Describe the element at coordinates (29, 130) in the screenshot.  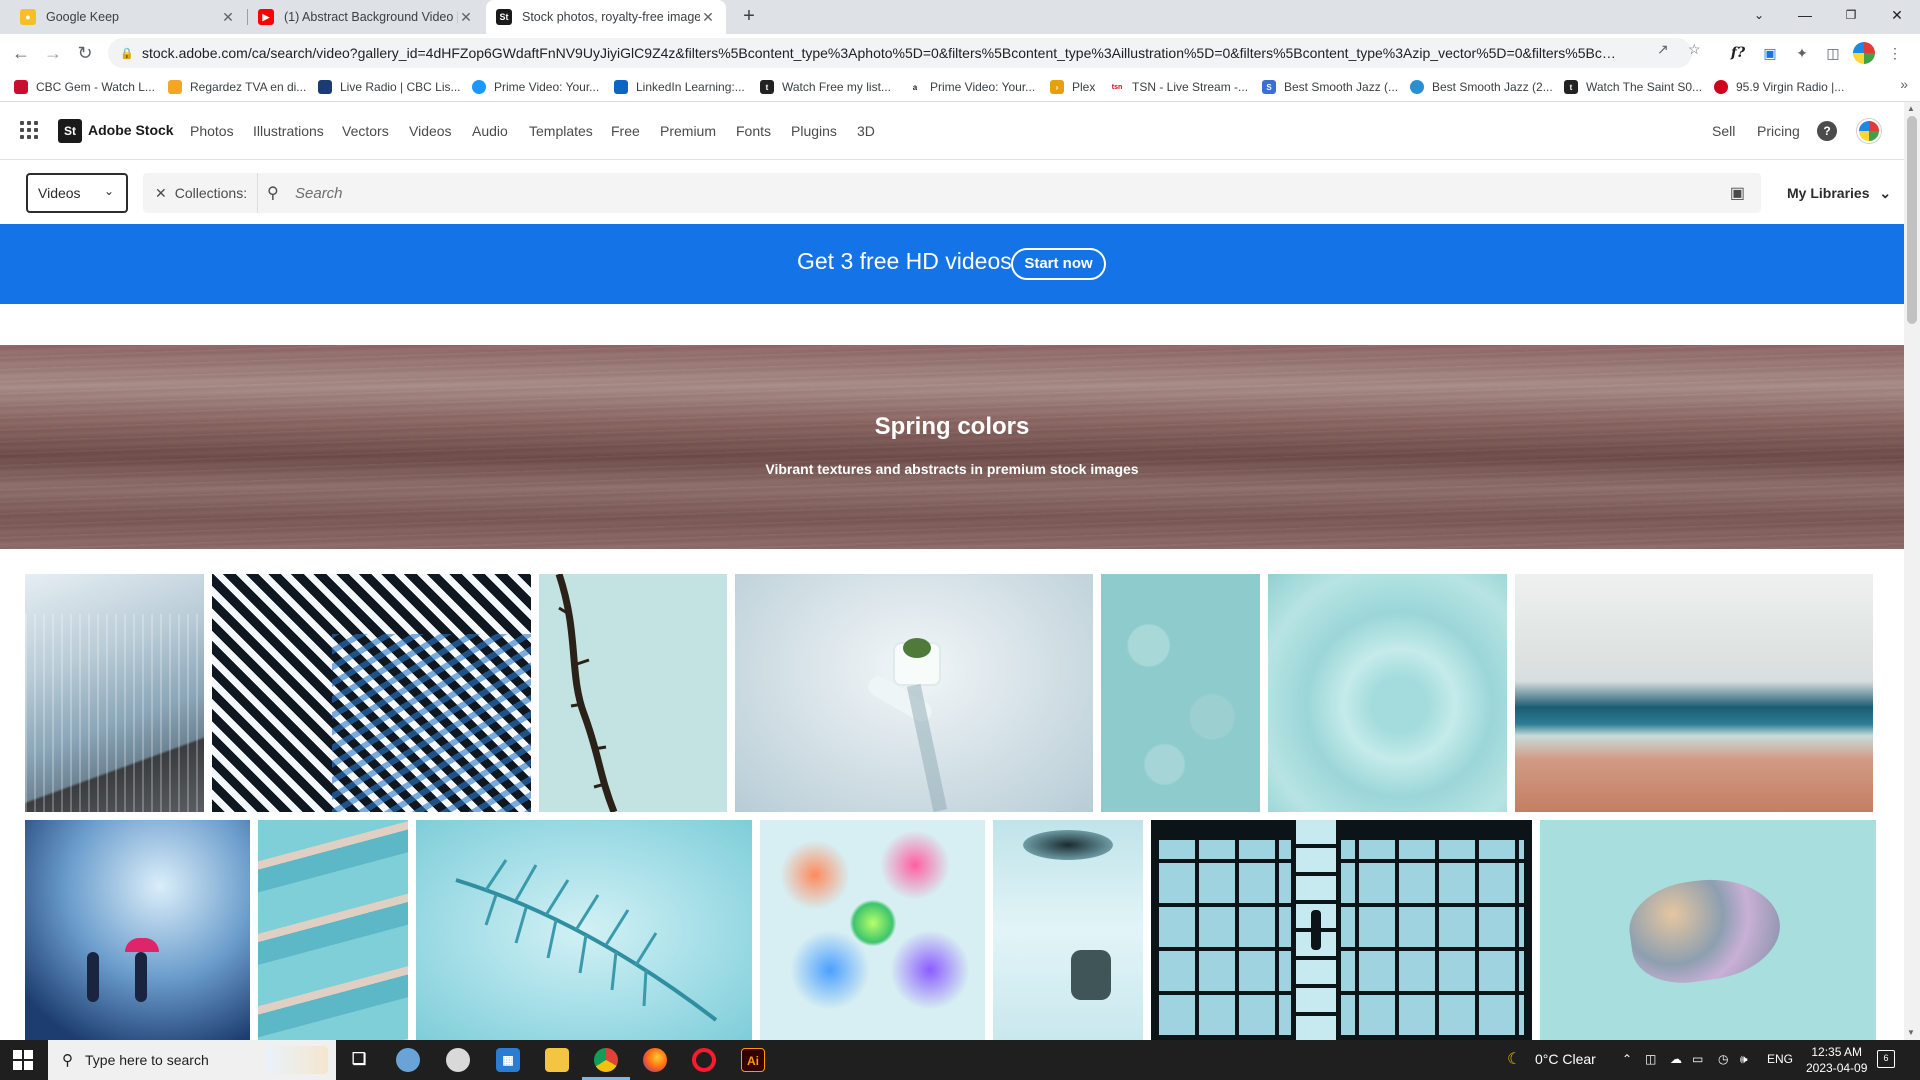
I see `apps-grid-icon` at that location.